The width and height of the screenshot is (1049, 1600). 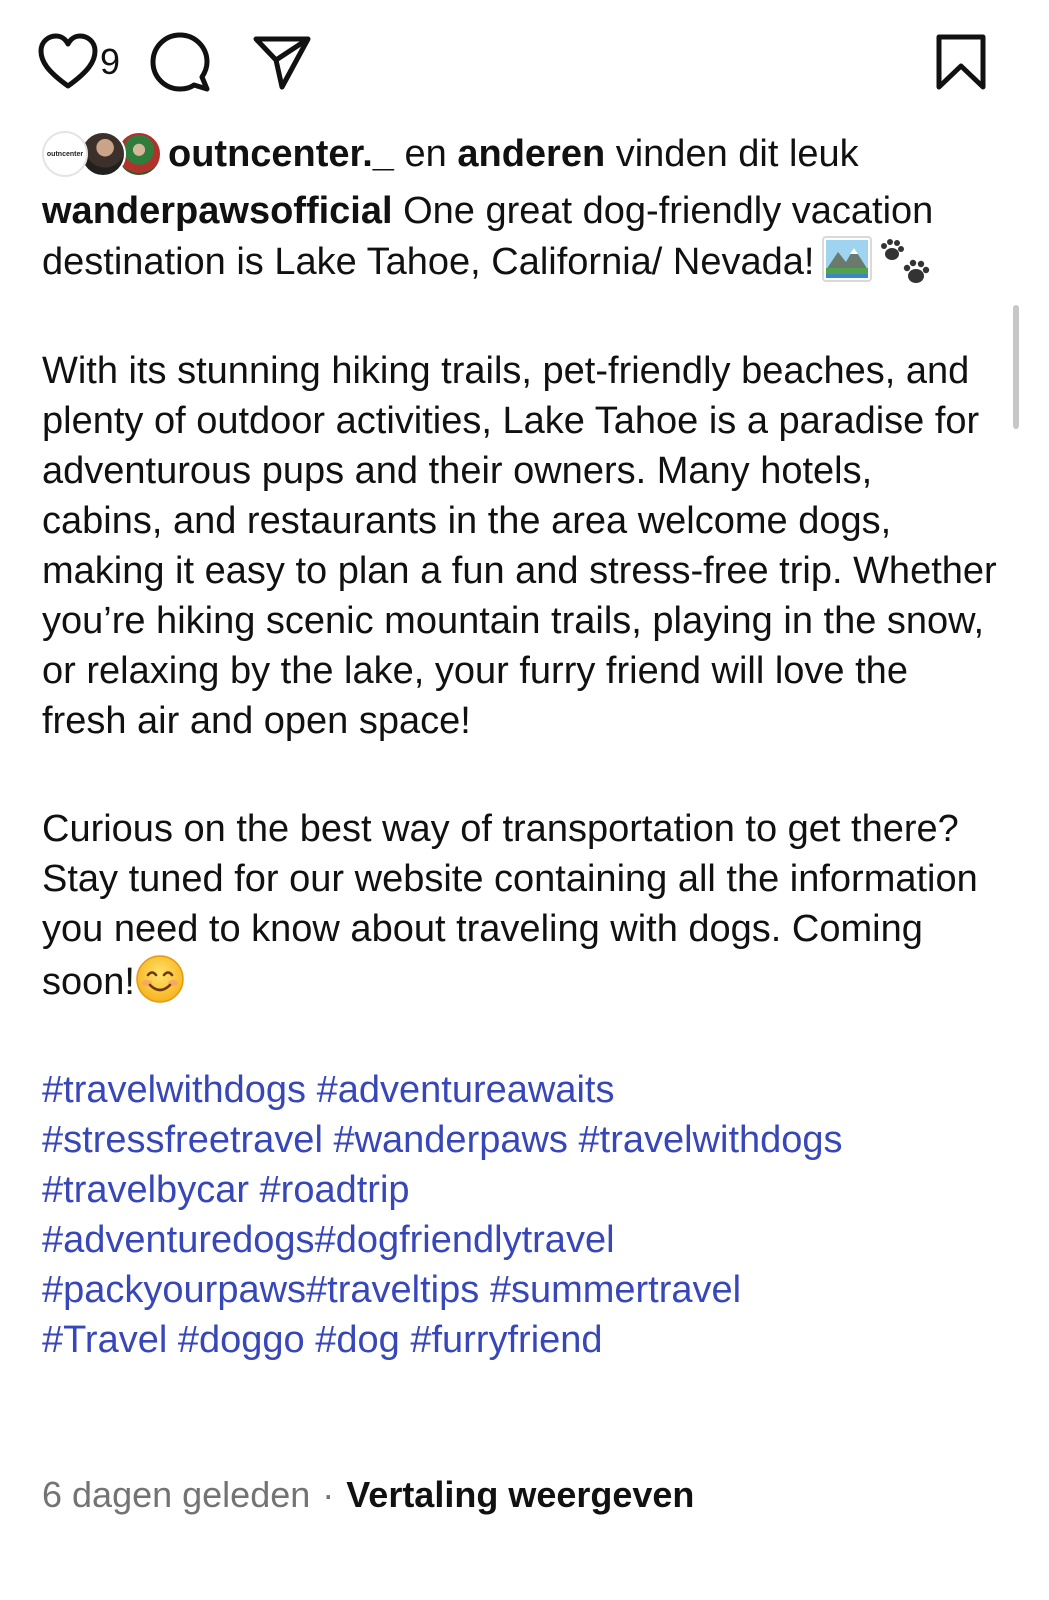 What do you see at coordinates (281, 154) in the screenshot?
I see `liker-username: outncenter._` at bounding box center [281, 154].